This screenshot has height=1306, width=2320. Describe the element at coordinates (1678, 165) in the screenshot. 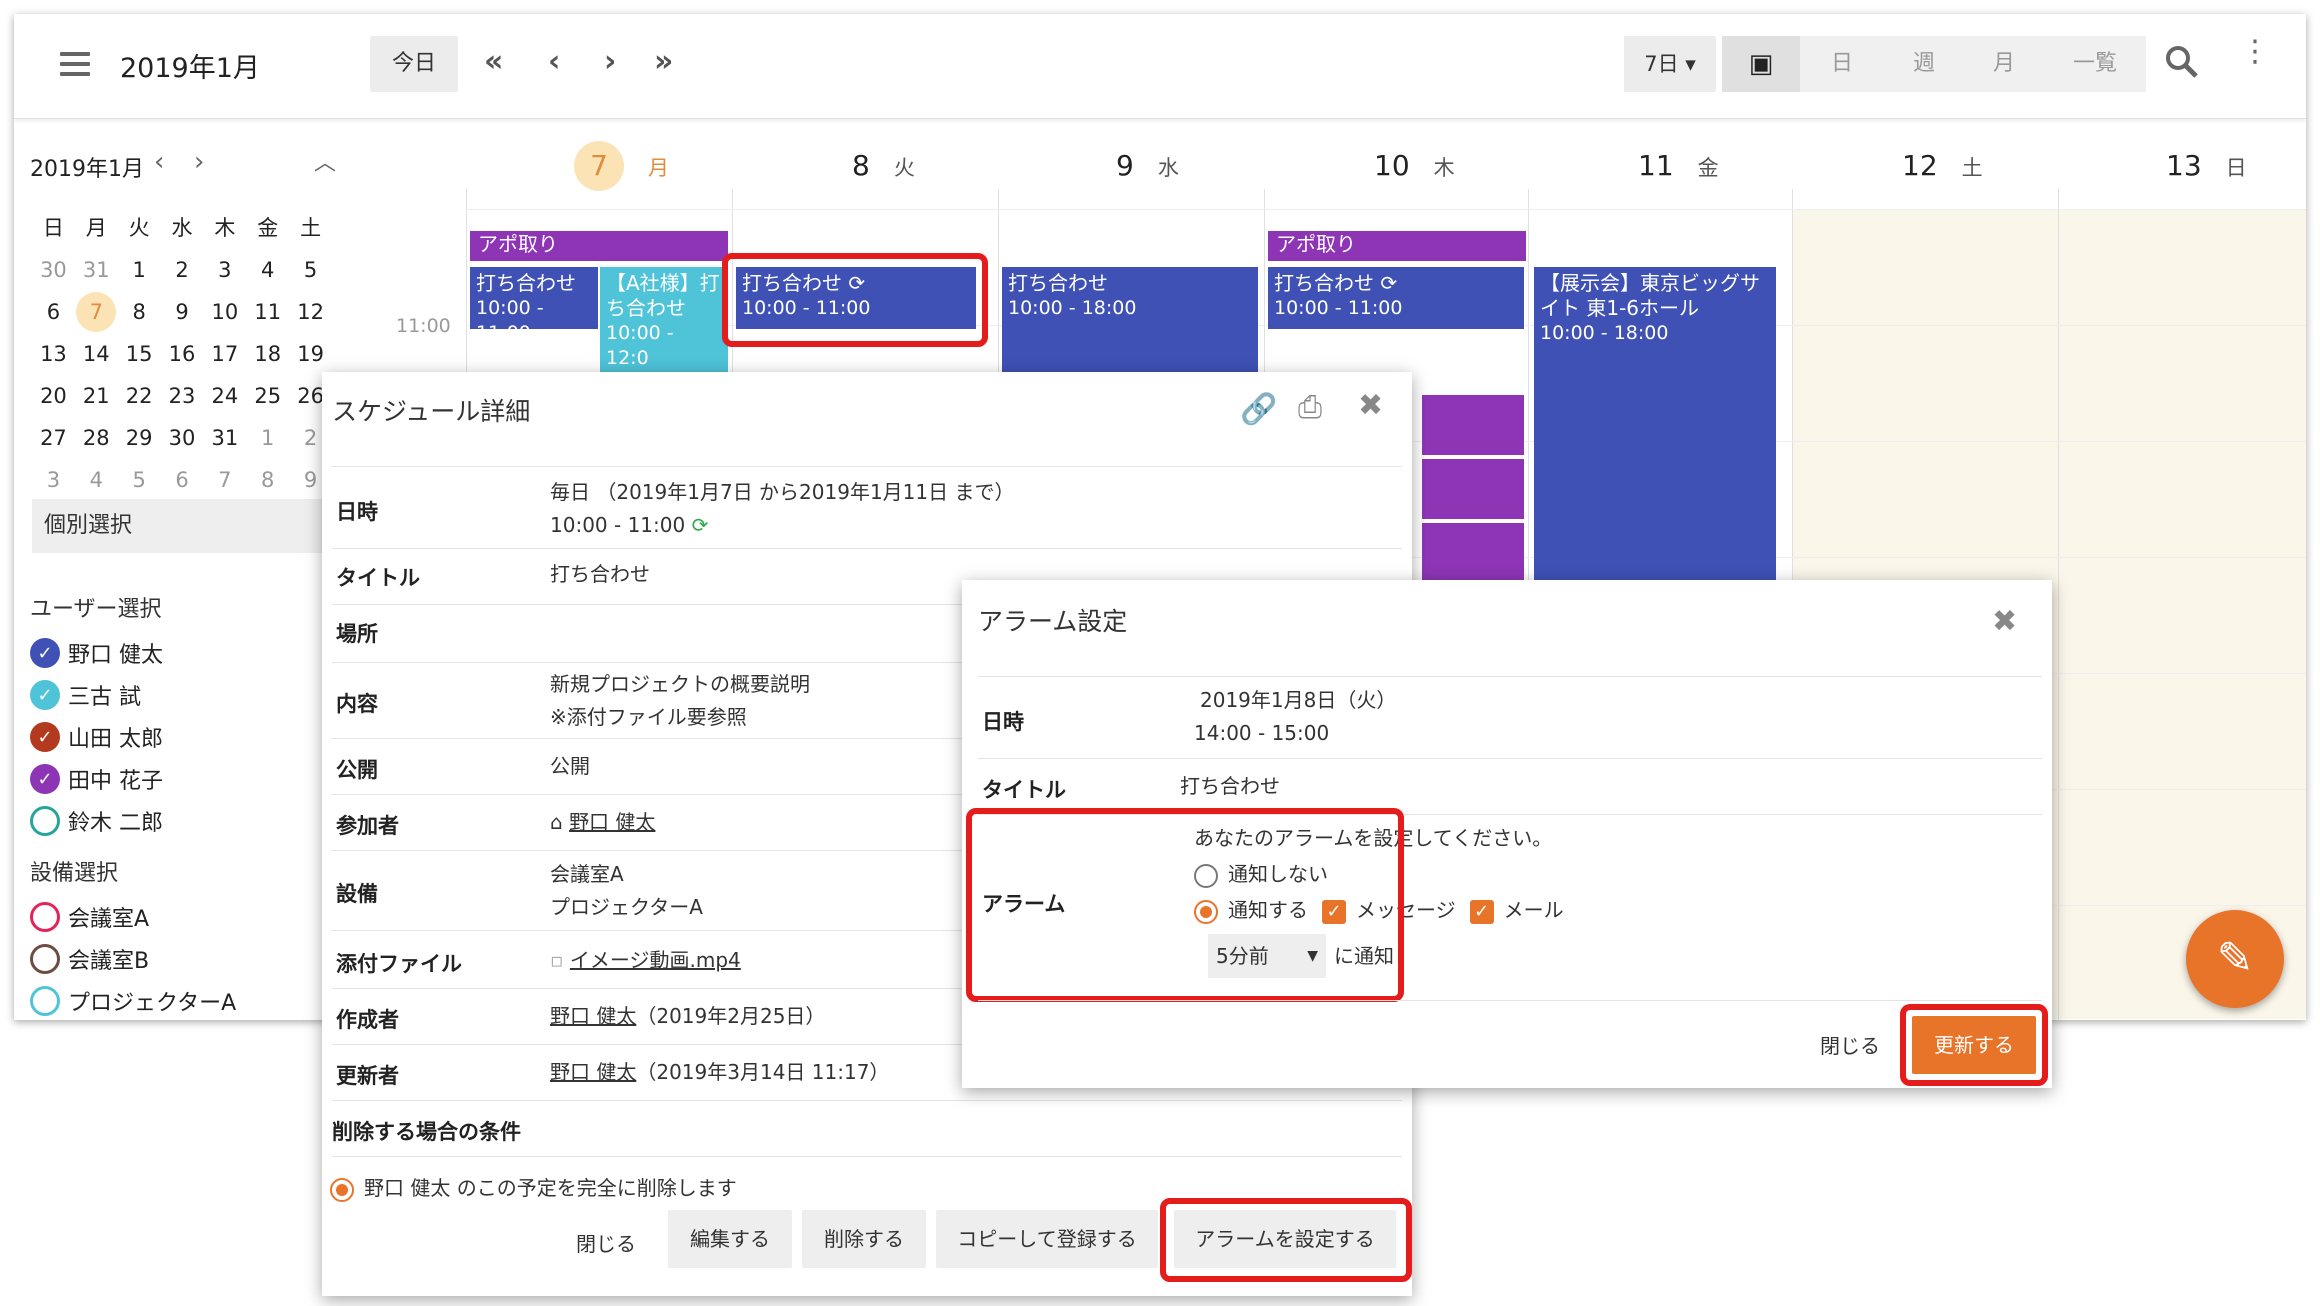

I see `day-header: 11 金` at that location.